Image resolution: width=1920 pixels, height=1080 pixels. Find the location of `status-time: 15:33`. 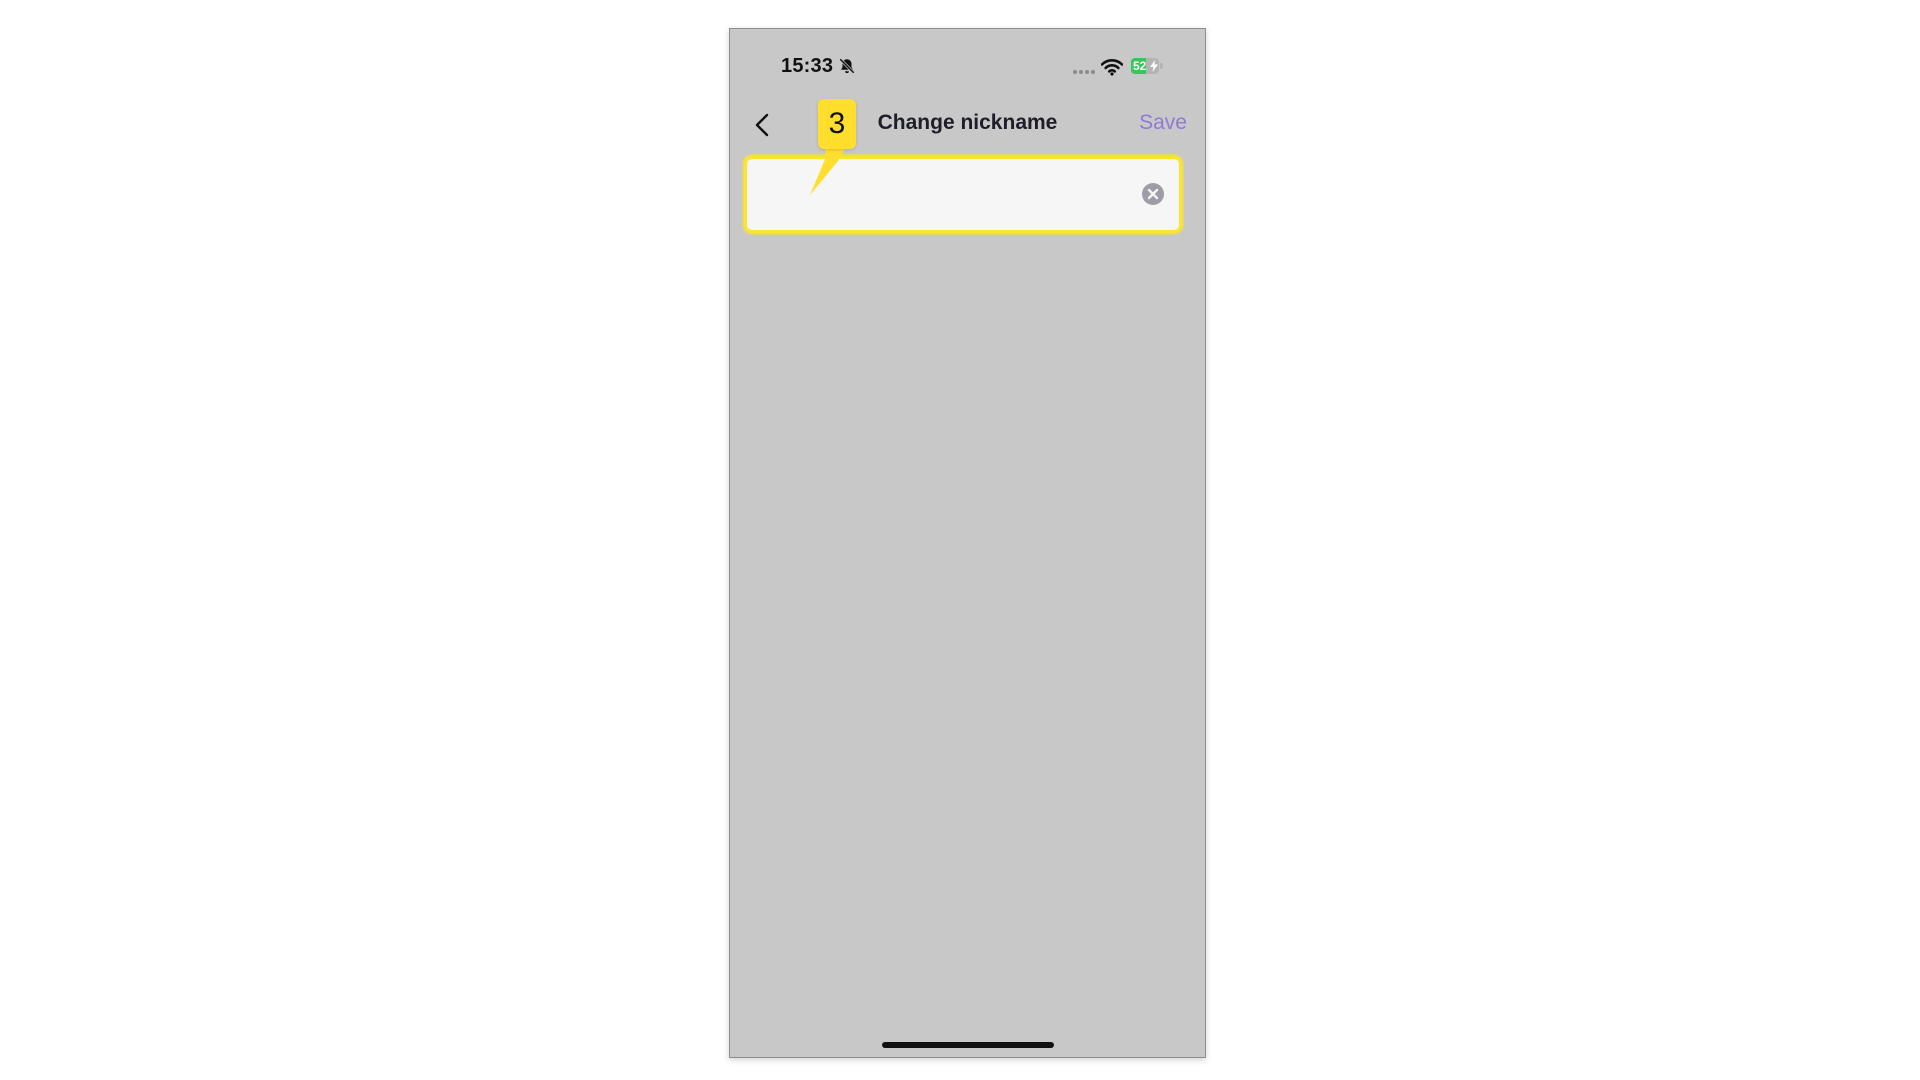

status-time: 15:33 is located at coordinates (807, 66).